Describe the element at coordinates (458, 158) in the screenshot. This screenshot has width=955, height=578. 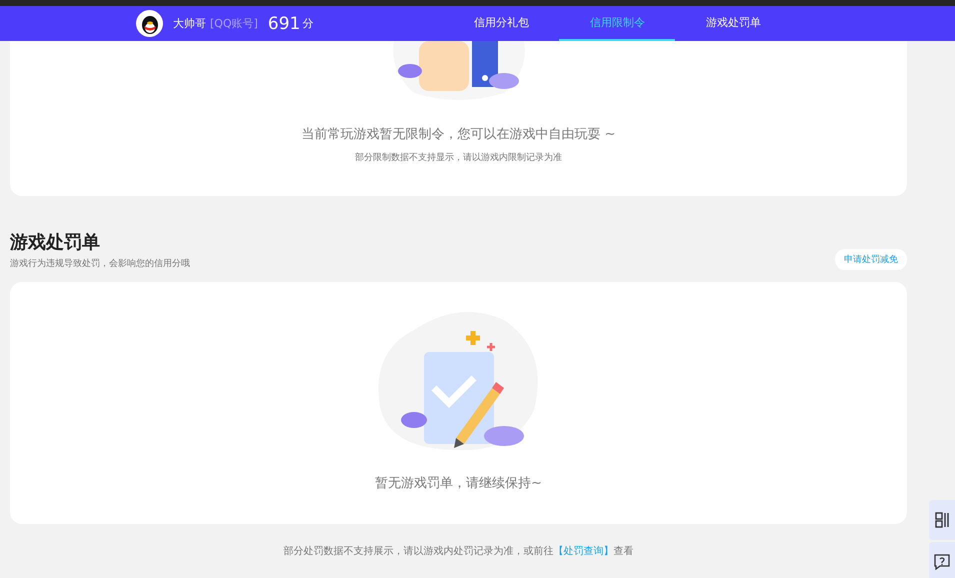
I see `note-text: 部分限制数据不支持显示，请以游戏内限制记录为准` at that location.